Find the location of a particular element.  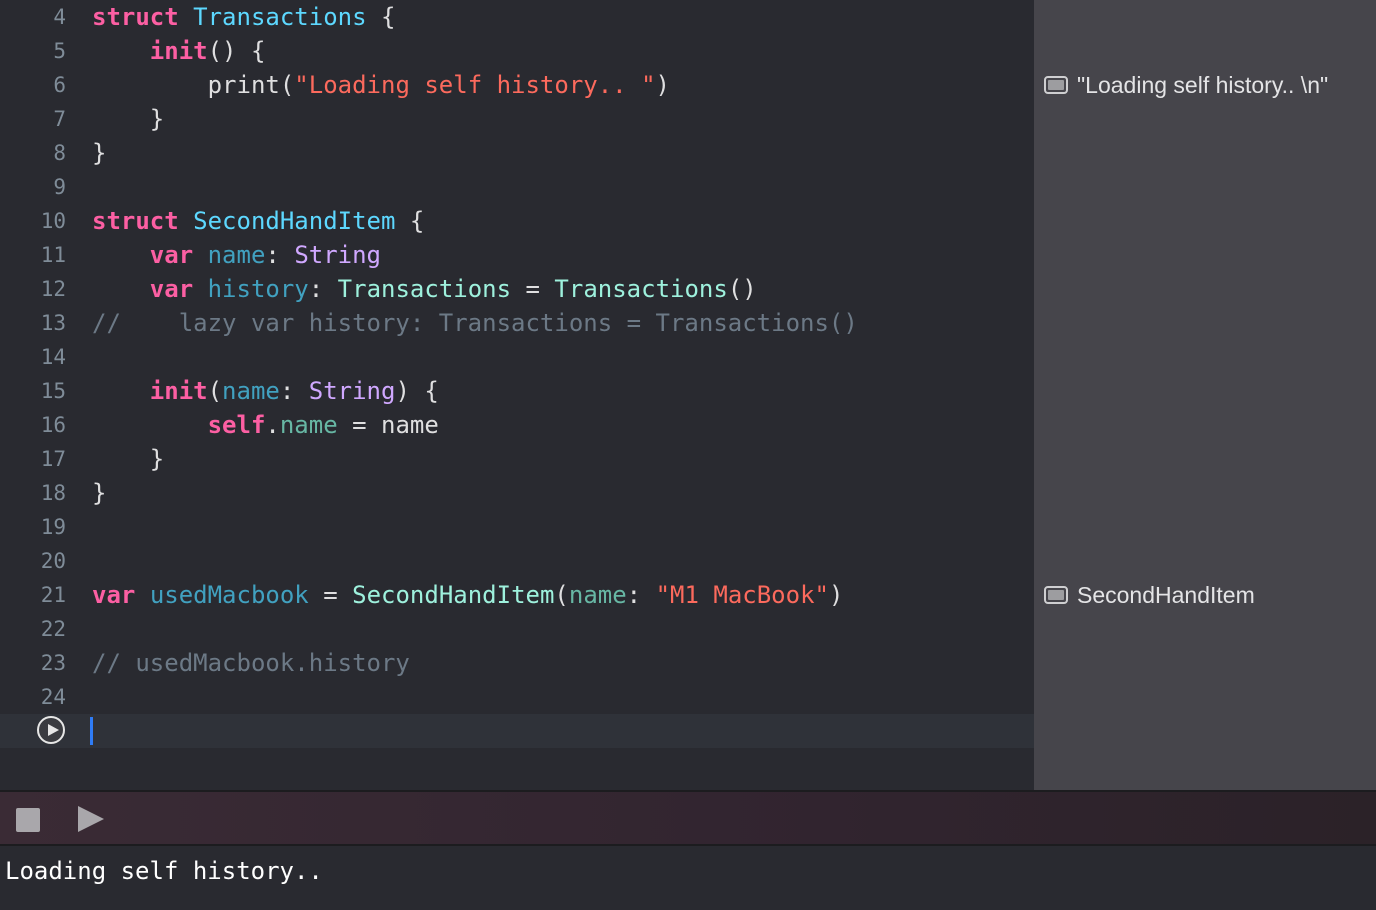

line-number: 17 is located at coordinates (53, 459).